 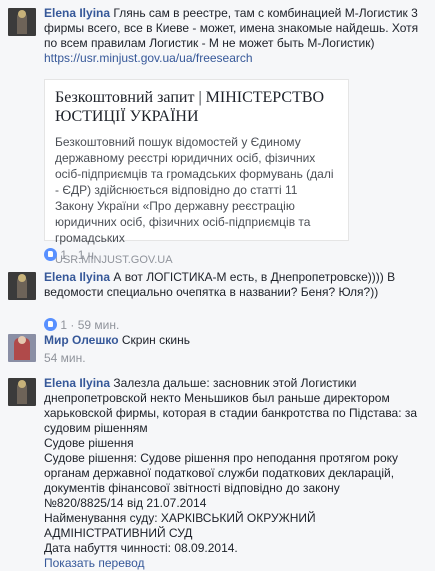 I want to click on comment-text: Скрин скинь, so click(x=155, y=340).